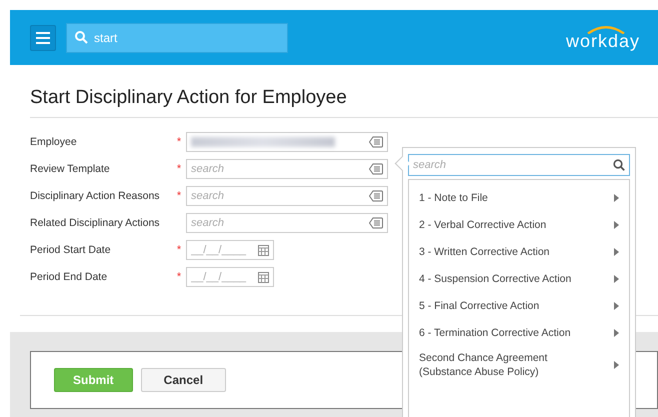 The height and width of the screenshot is (417, 658). I want to click on search-value: start, so click(106, 37).